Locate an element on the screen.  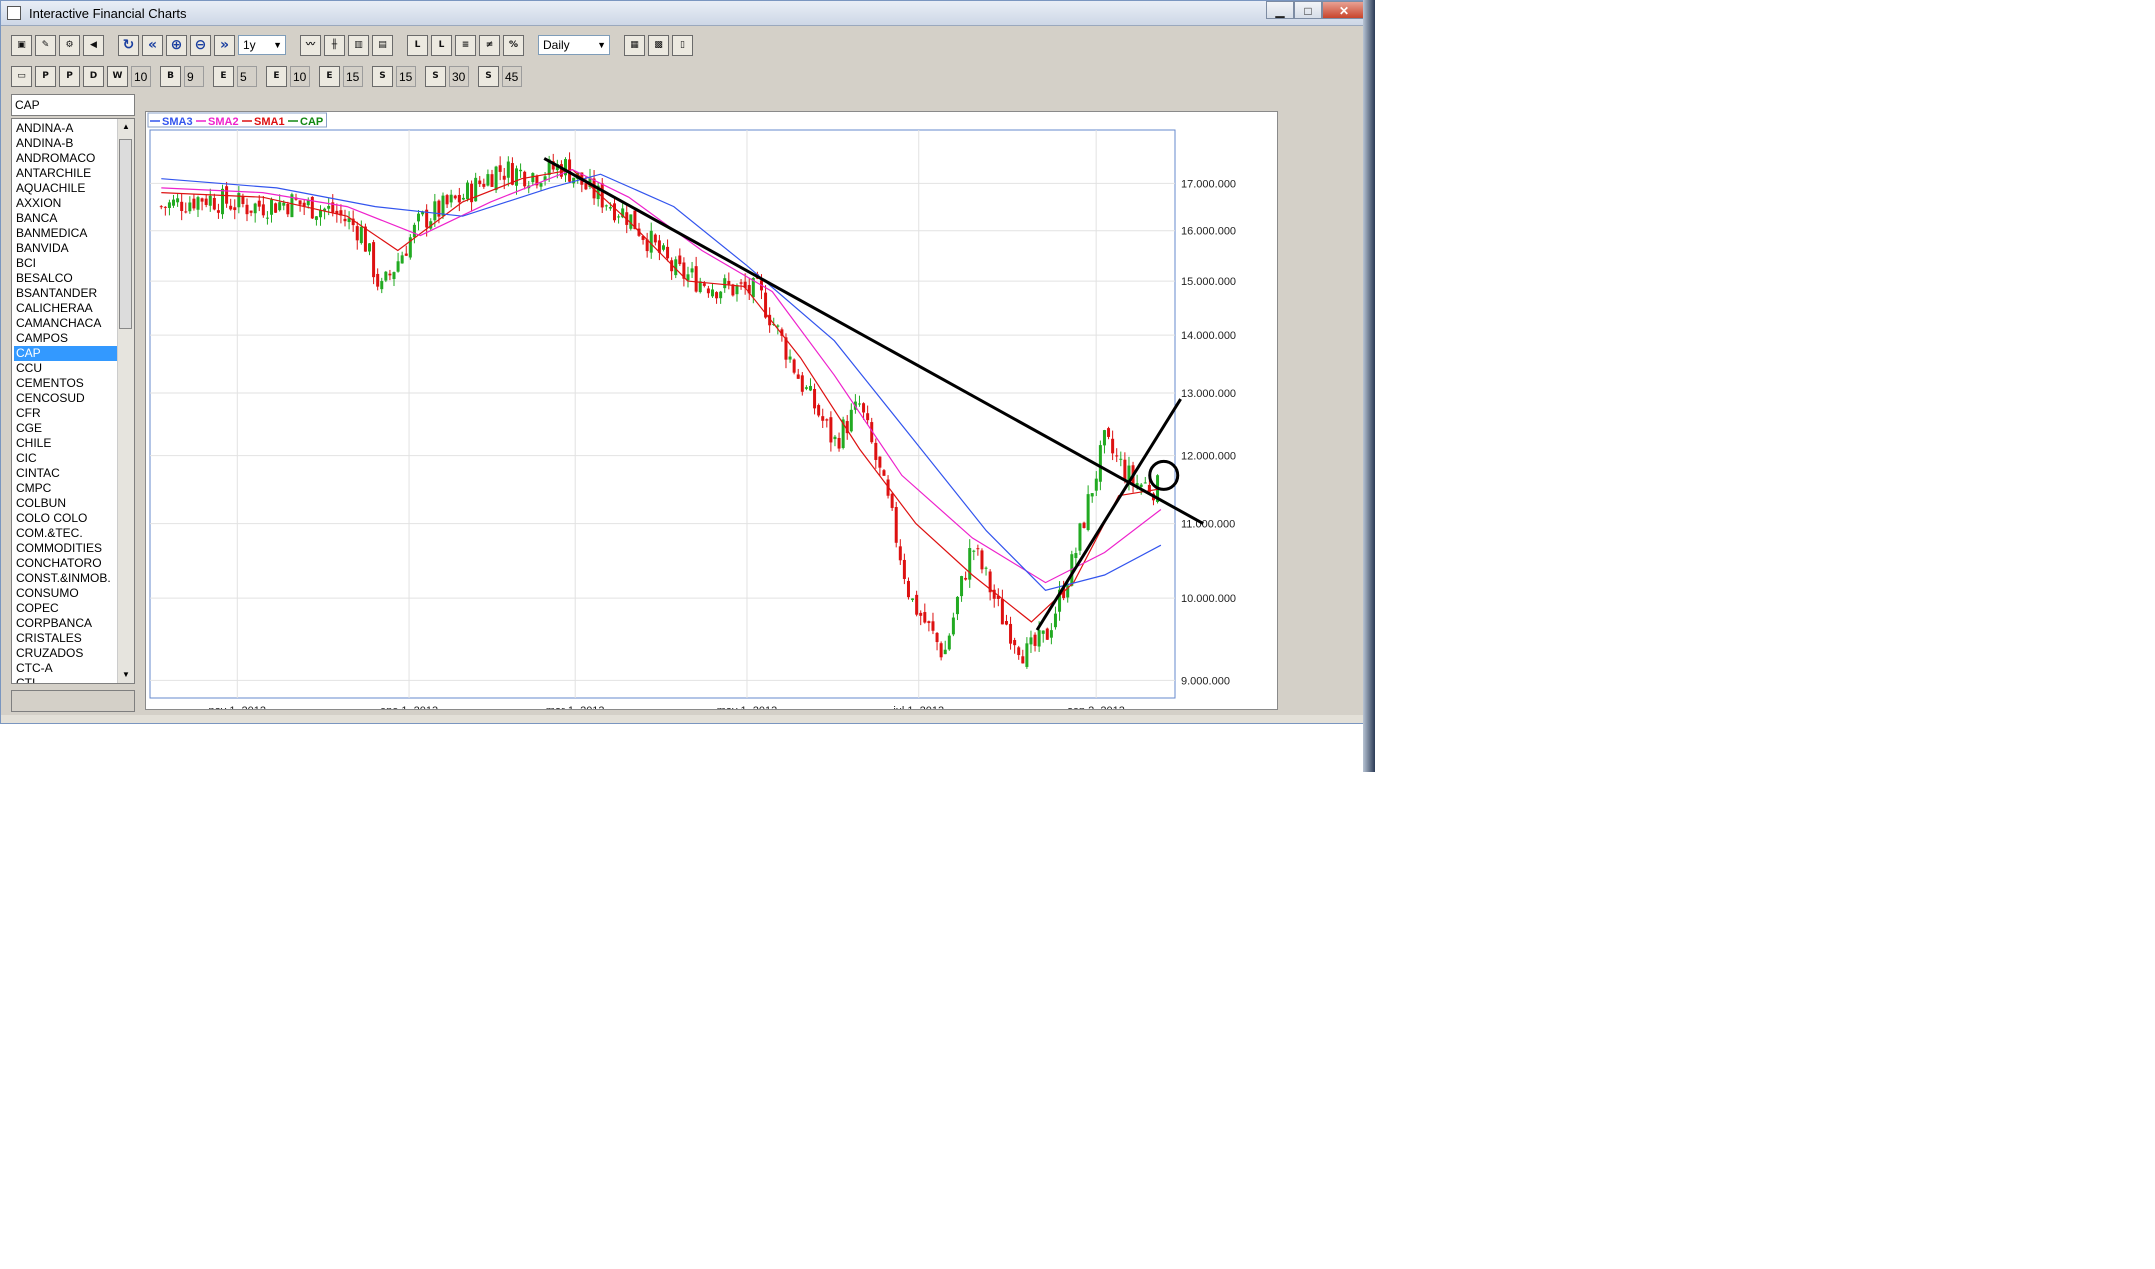
x-tick-label: ene 1, 2013 is located at coordinates (409, 707).